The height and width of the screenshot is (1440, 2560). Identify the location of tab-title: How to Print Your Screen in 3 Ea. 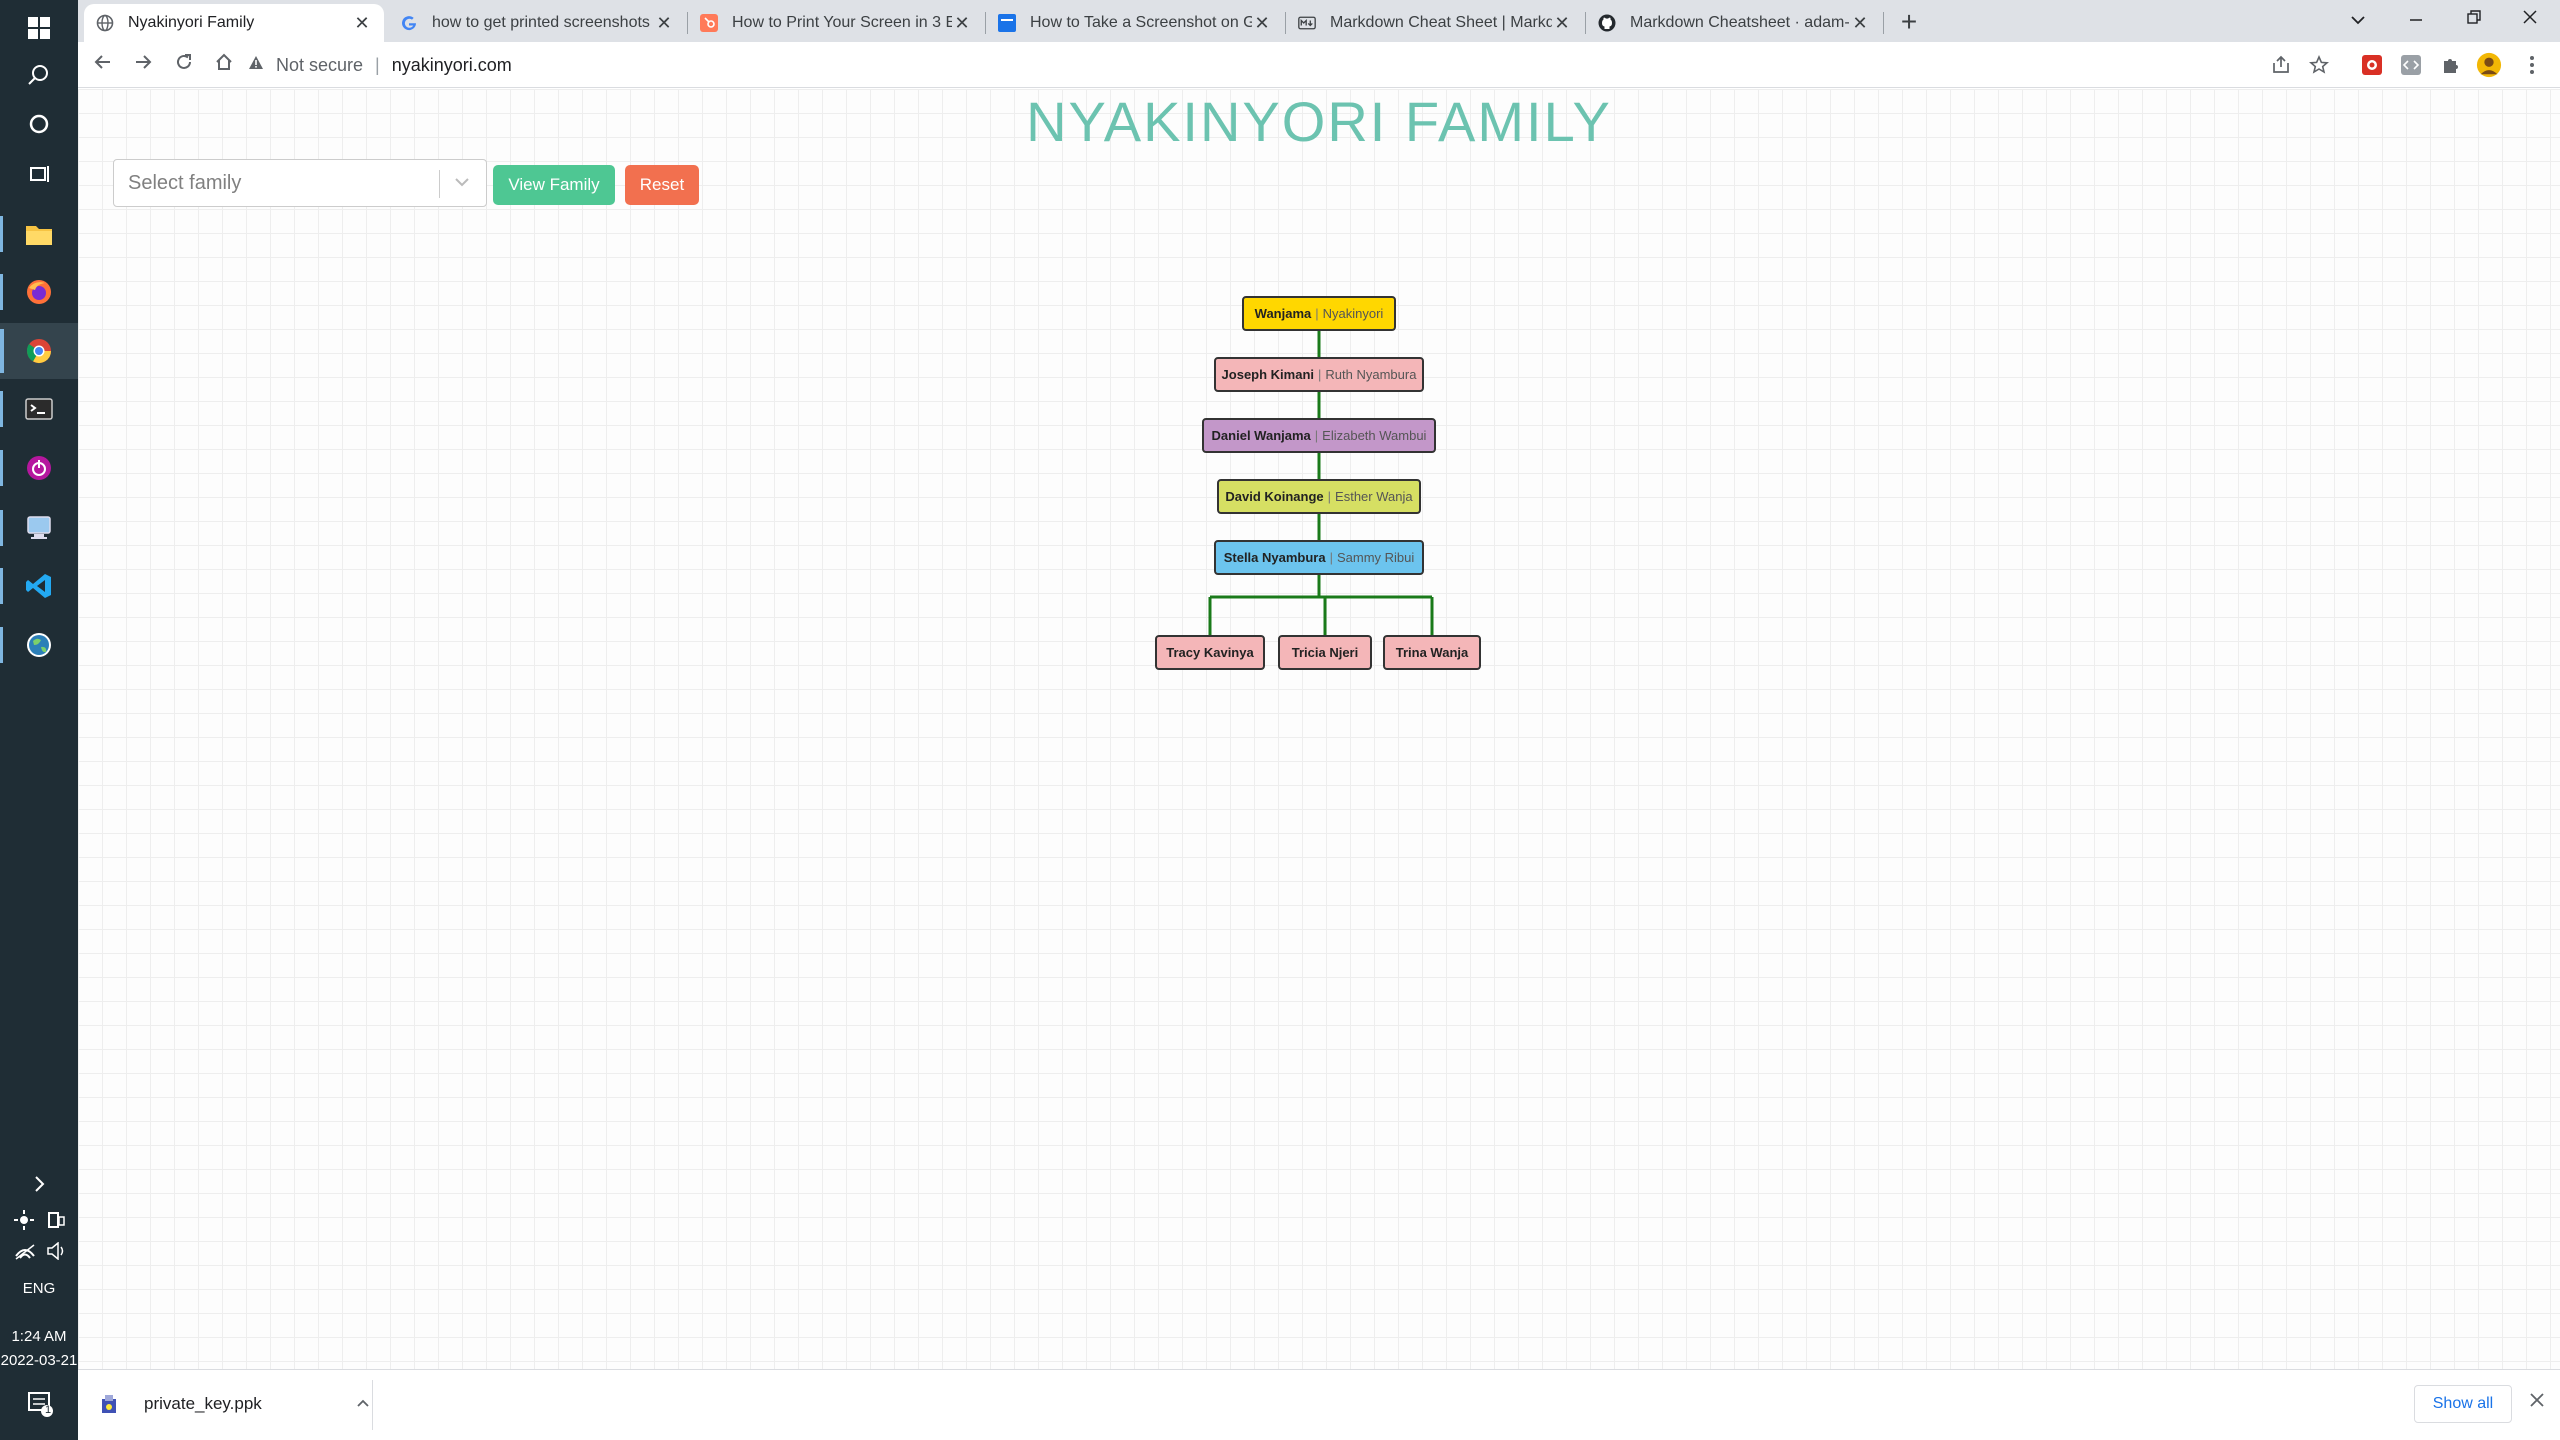
(842, 22).